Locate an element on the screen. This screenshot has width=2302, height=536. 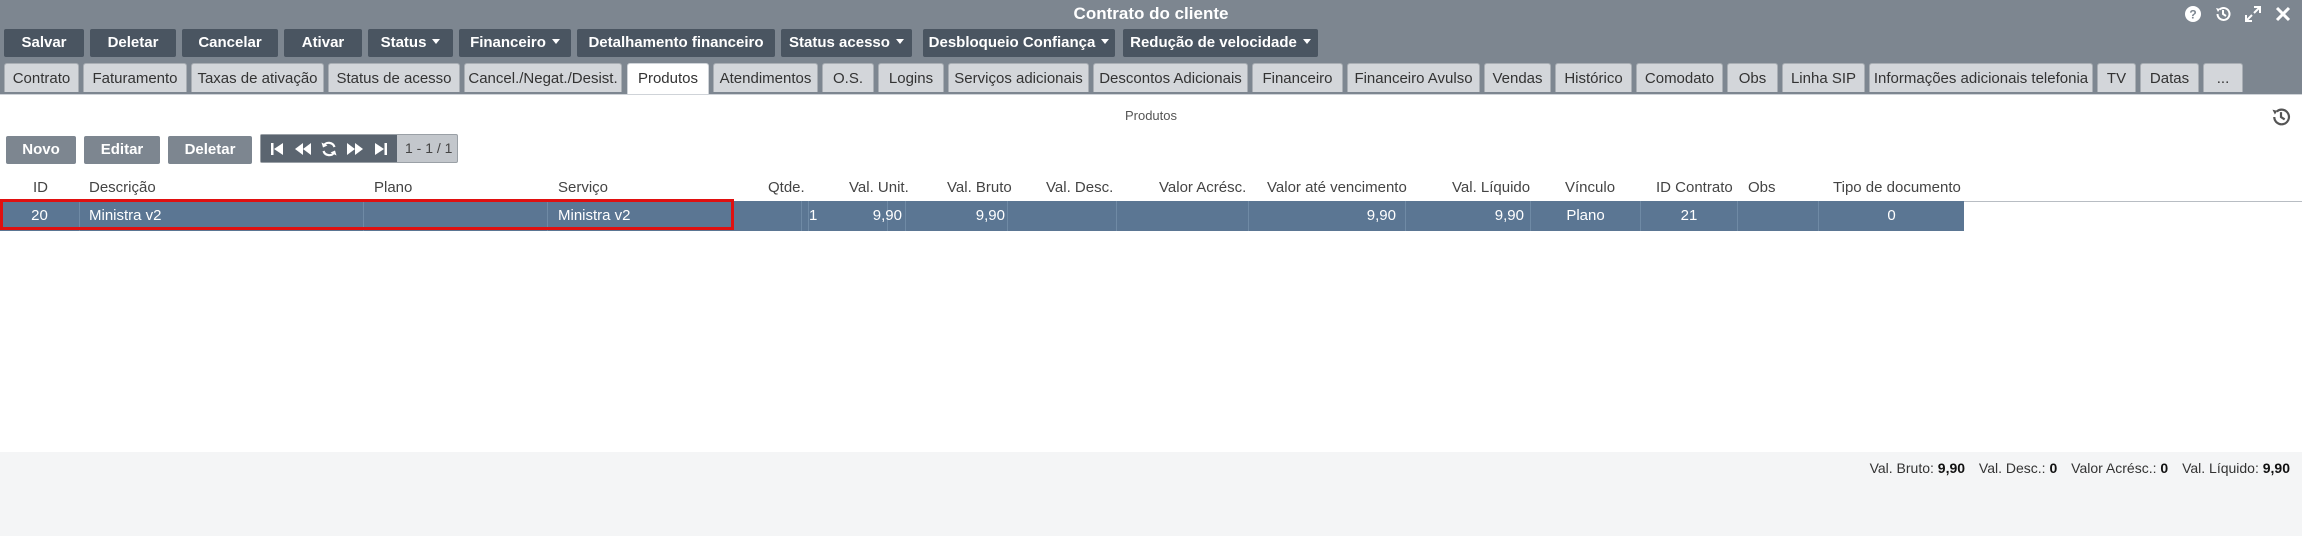
status-dropdown: Status is located at coordinates (410, 43).